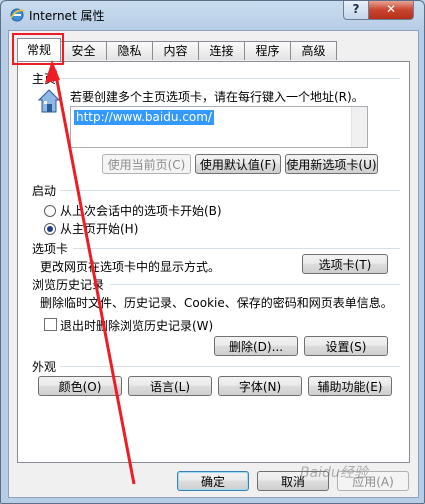 This screenshot has height=504, width=425. Describe the element at coordinates (219, 127) in the screenshot. I see `homepage-url-field: http://www.baidu.com/` at that location.